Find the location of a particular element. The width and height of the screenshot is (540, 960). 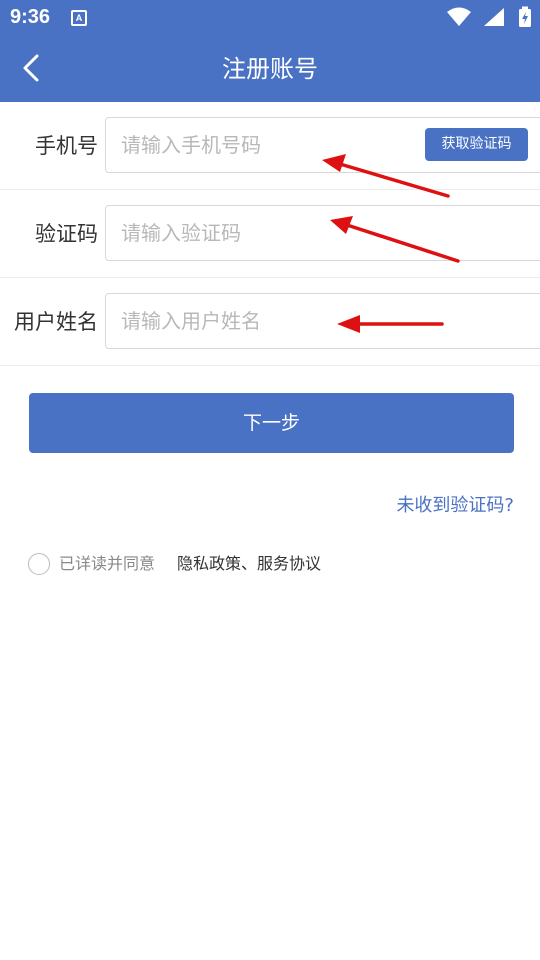

battery-icon is located at coordinates (525, 16).